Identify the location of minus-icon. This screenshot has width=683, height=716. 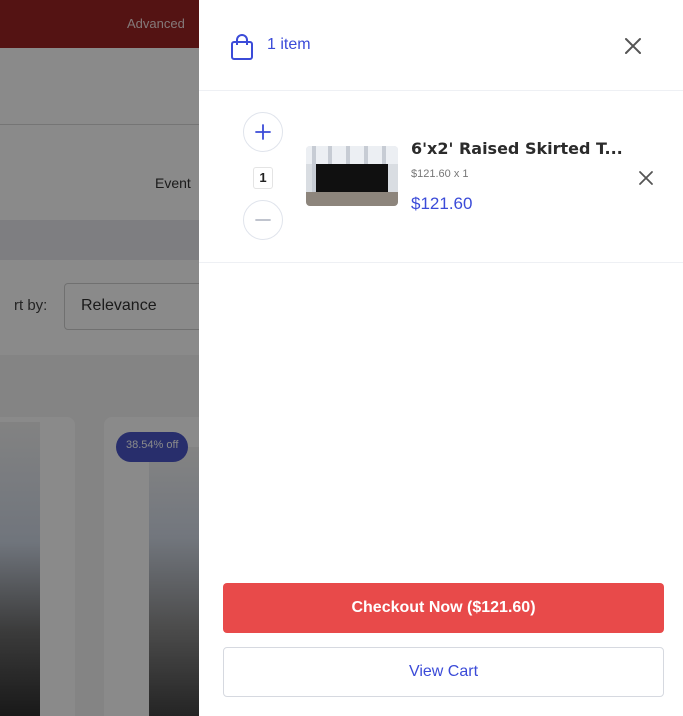
(263, 220).